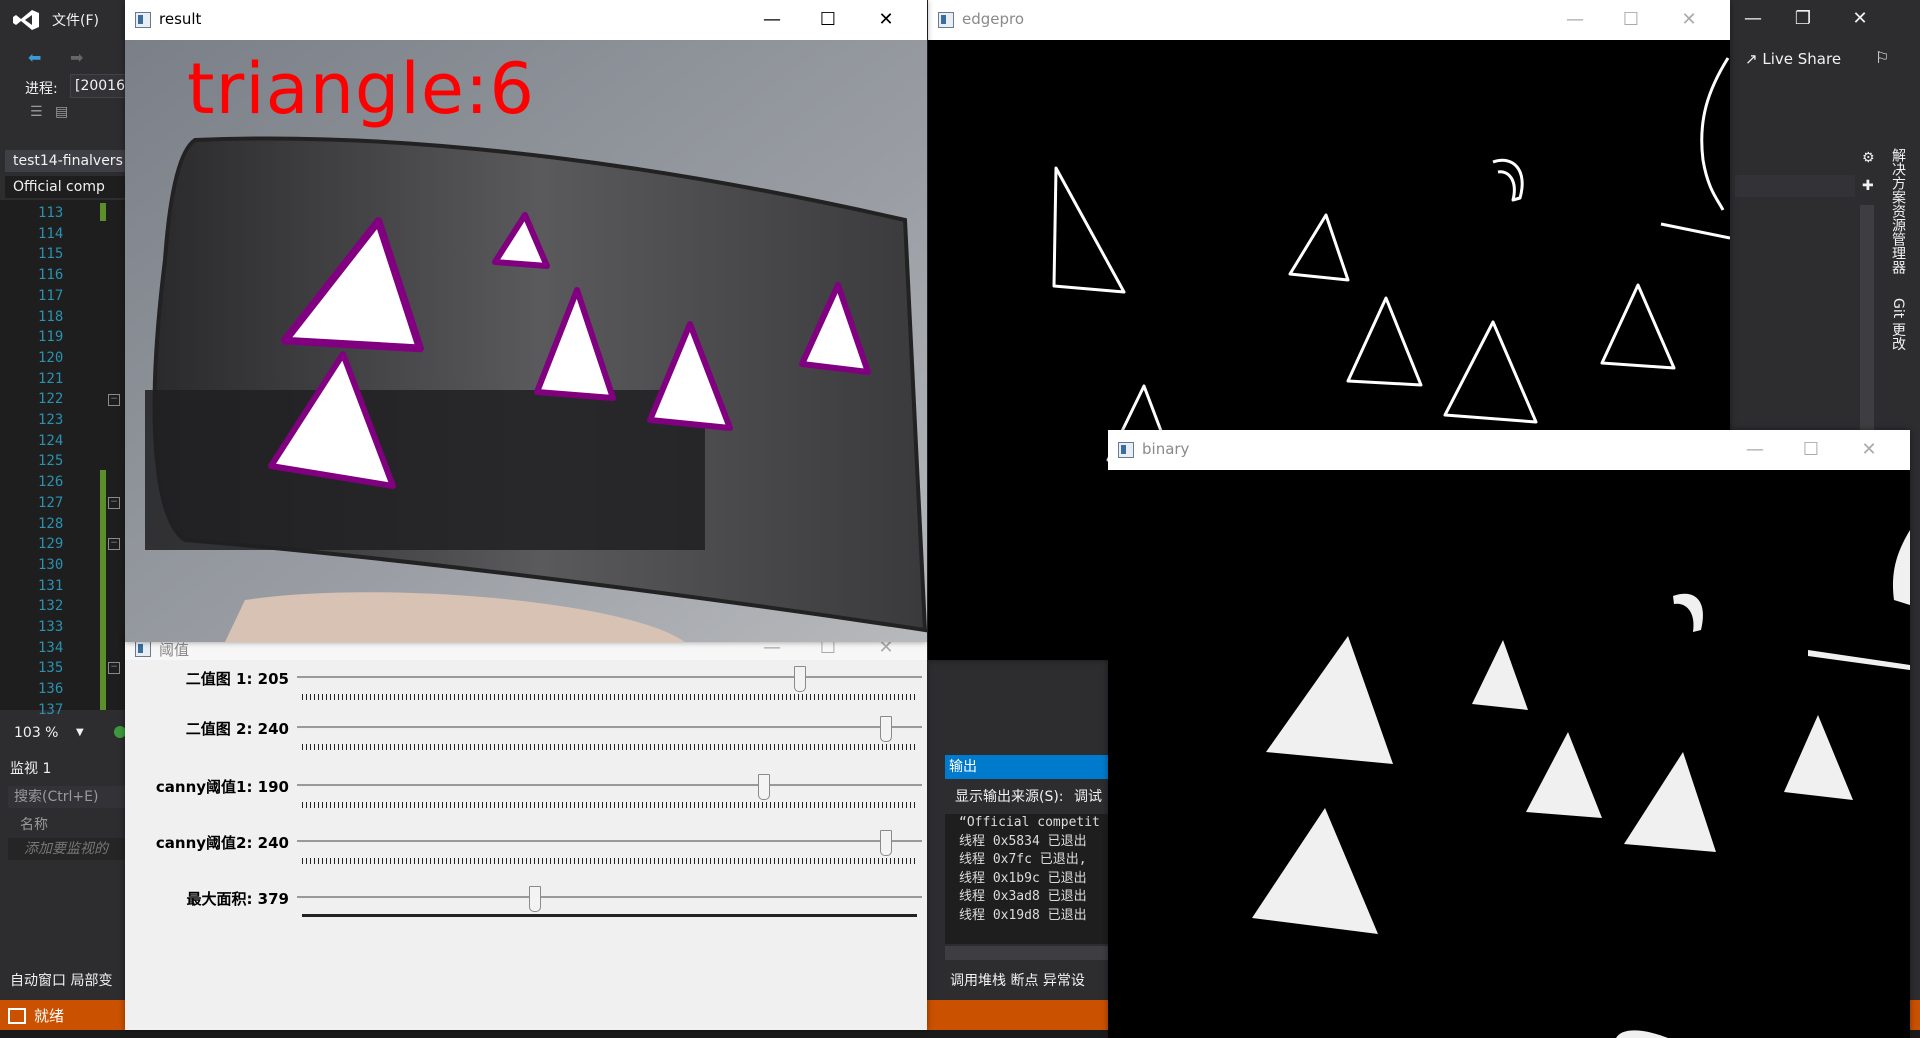 The height and width of the screenshot is (1038, 1920). I want to click on debug-tabs: 调用堆栈 断点 异常设, so click(1017, 980).